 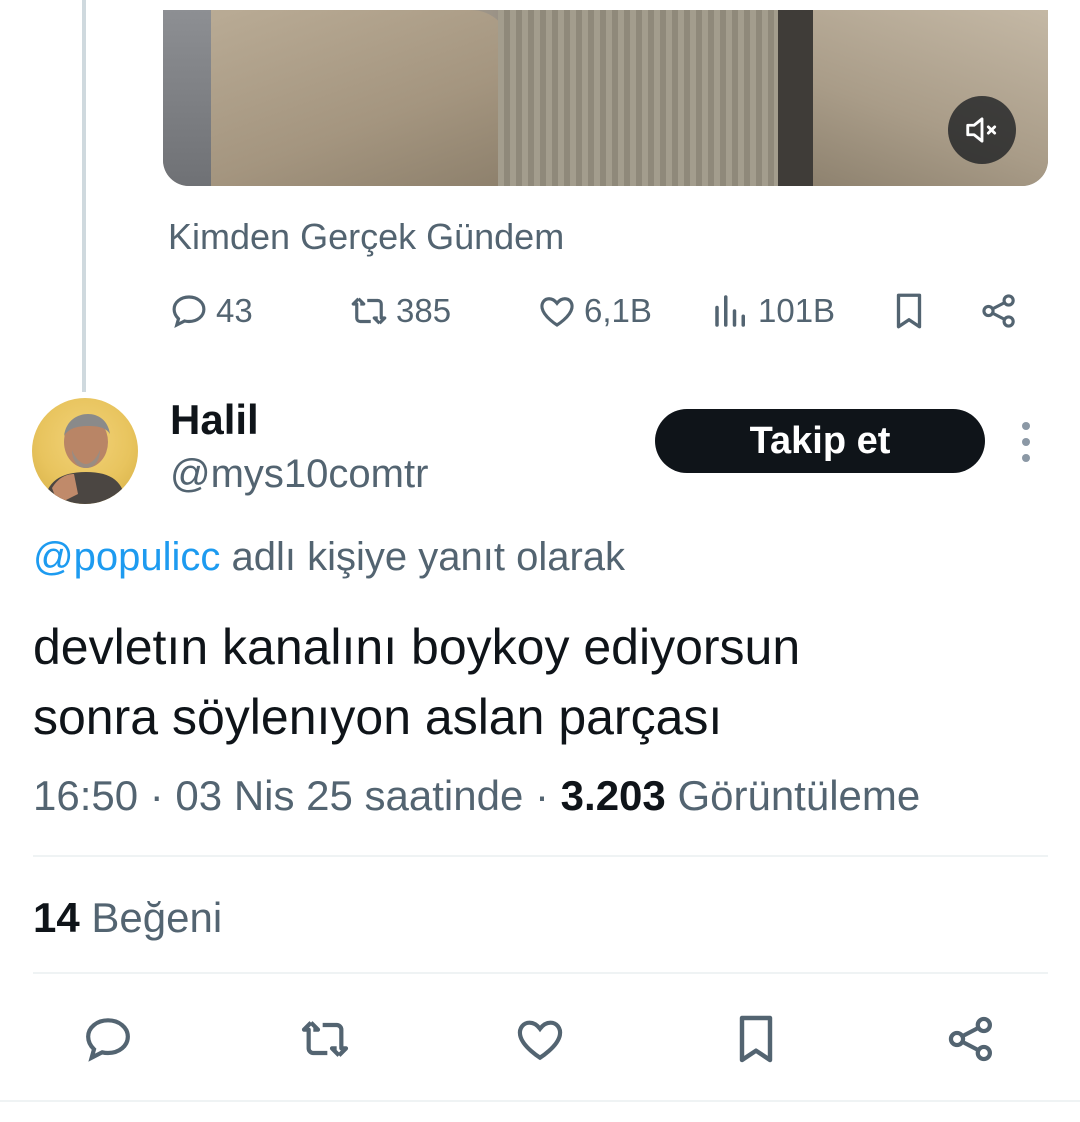 I want to click on tweet-time: 16:50, so click(x=85, y=795).